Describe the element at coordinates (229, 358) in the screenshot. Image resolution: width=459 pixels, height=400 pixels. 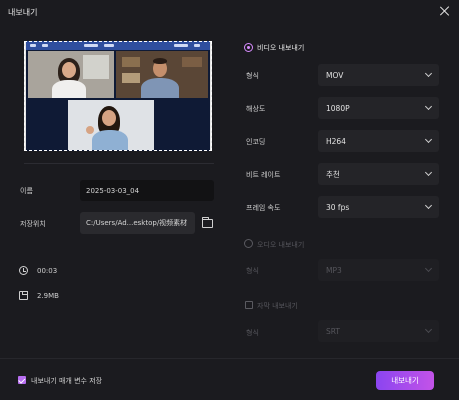
I see `footer-divider` at that location.